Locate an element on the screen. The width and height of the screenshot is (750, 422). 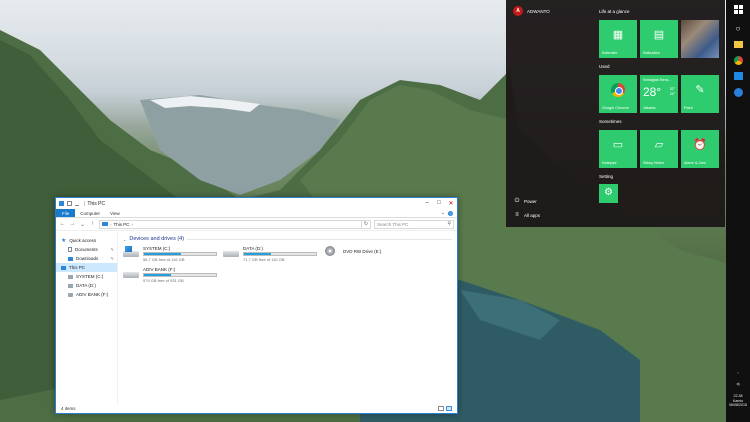
tile-paint: ✎ Paint is located at coordinates (700, 94).